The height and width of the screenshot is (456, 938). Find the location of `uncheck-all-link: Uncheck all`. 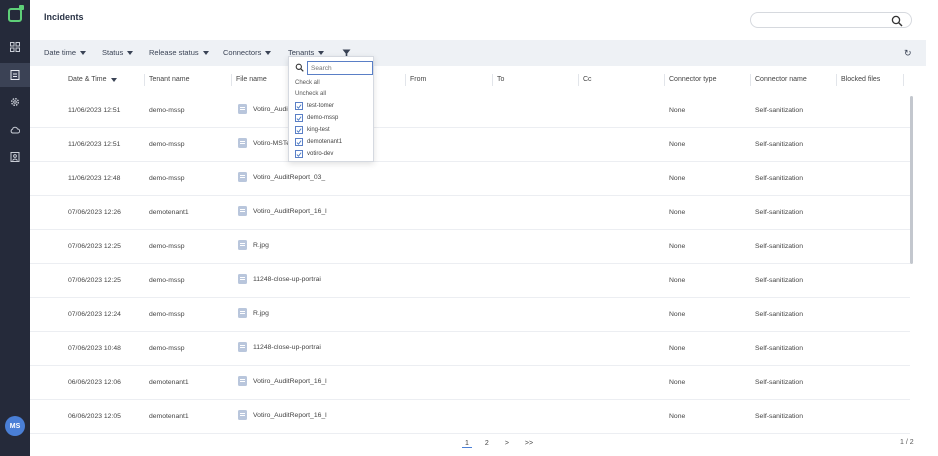

uncheck-all-link: Uncheck all is located at coordinates (310, 94).